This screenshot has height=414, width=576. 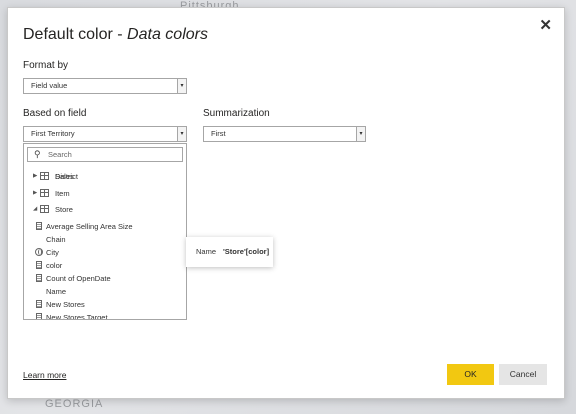 What do you see at coordinates (78, 278) in the screenshot?
I see `list-item-label: Count of OpenDate` at bounding box center [78, 278].